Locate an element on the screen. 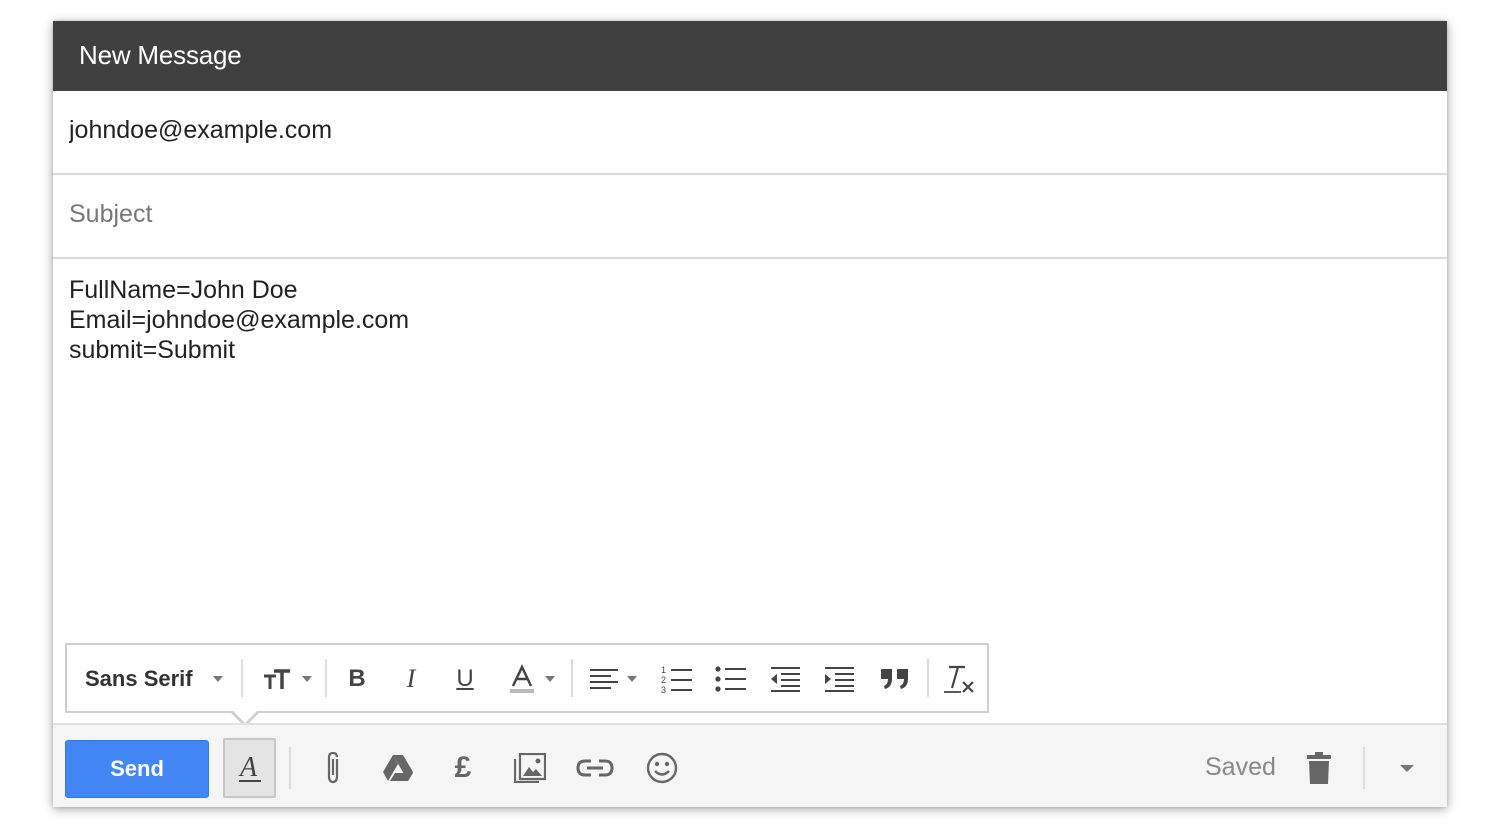 The height and width of the screenshot is (833, 1500). italic-icon: I is located at coordinates (411, 678).